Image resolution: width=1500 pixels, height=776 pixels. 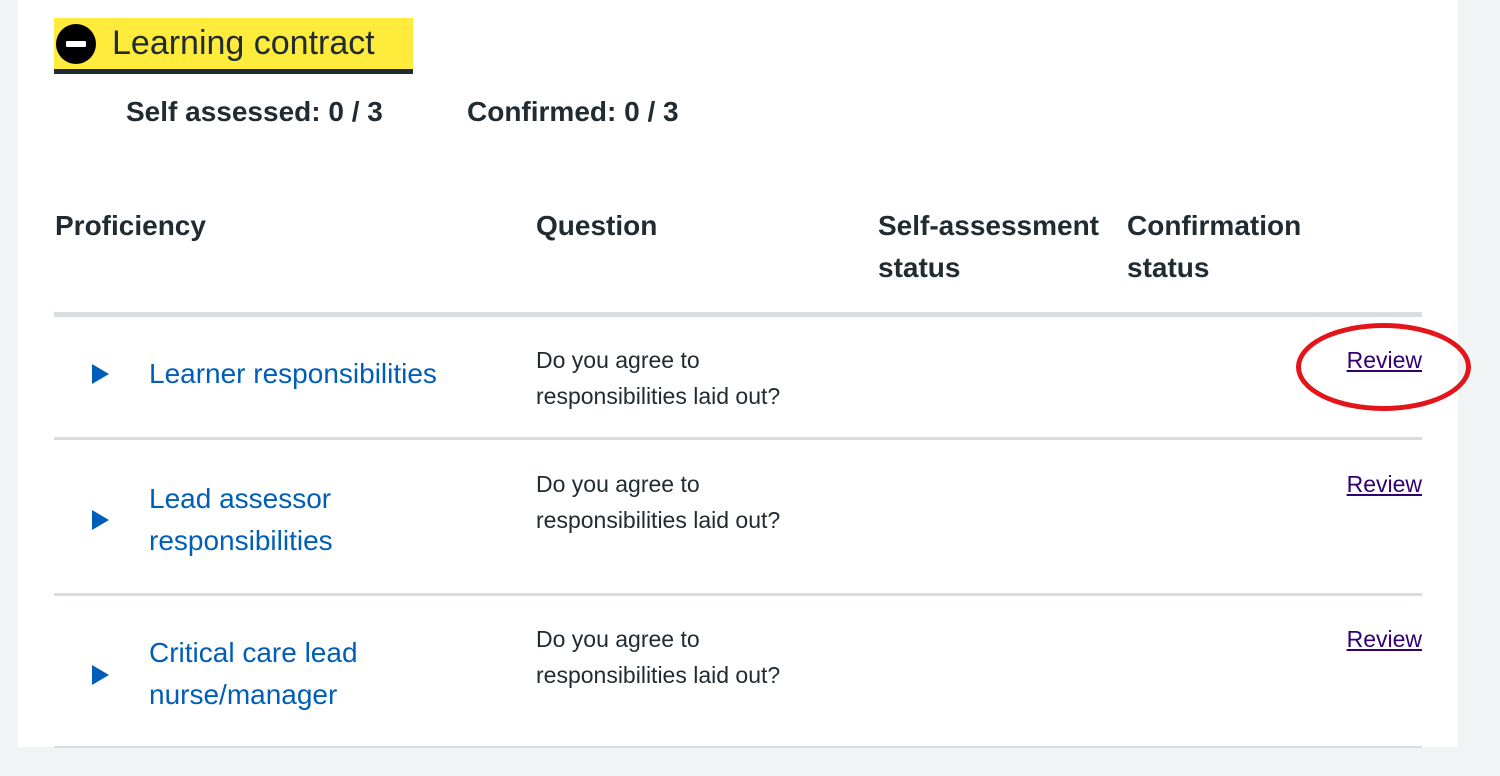 I want to click on learning-contract-toggle: Learning contract, so click(x=233, y=46).